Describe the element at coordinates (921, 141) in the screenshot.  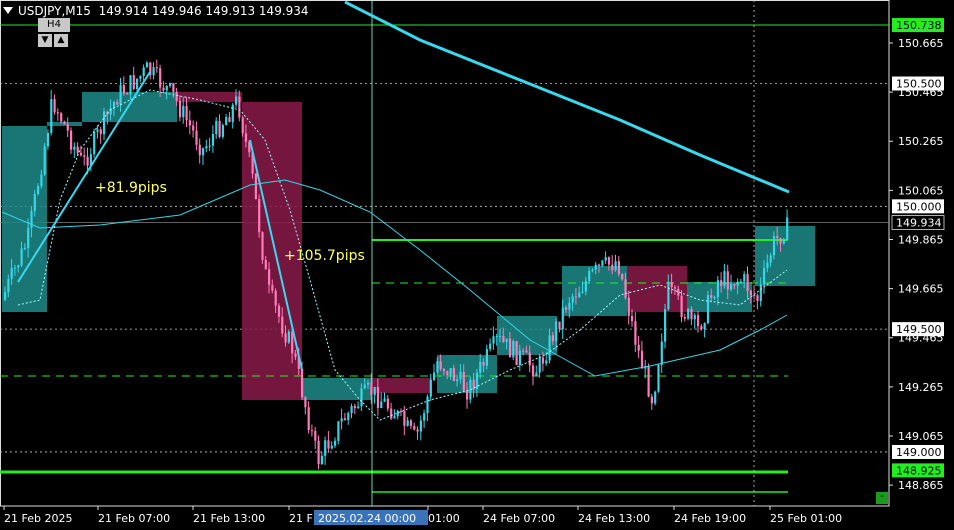
I see `price-tick-label: 150.265` at that location.